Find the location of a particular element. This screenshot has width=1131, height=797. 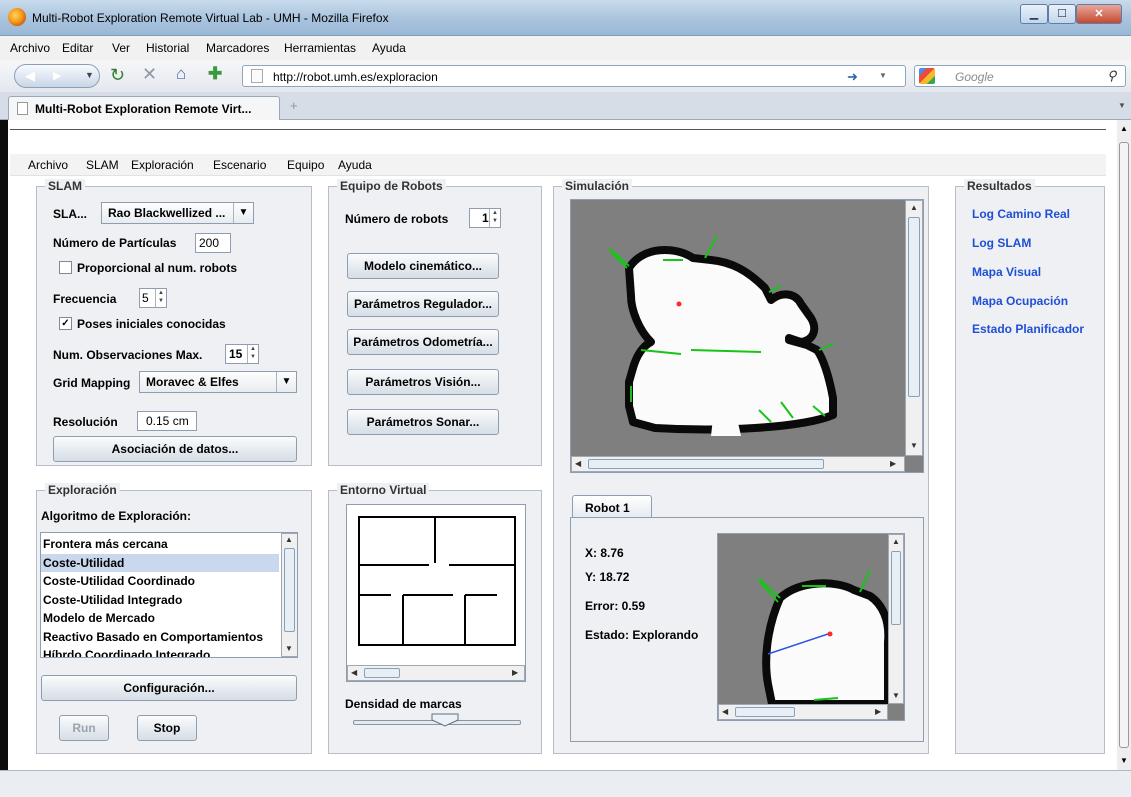

list-item: Reactivo Basado en Comportamientos is located at coordinates (160, 637).